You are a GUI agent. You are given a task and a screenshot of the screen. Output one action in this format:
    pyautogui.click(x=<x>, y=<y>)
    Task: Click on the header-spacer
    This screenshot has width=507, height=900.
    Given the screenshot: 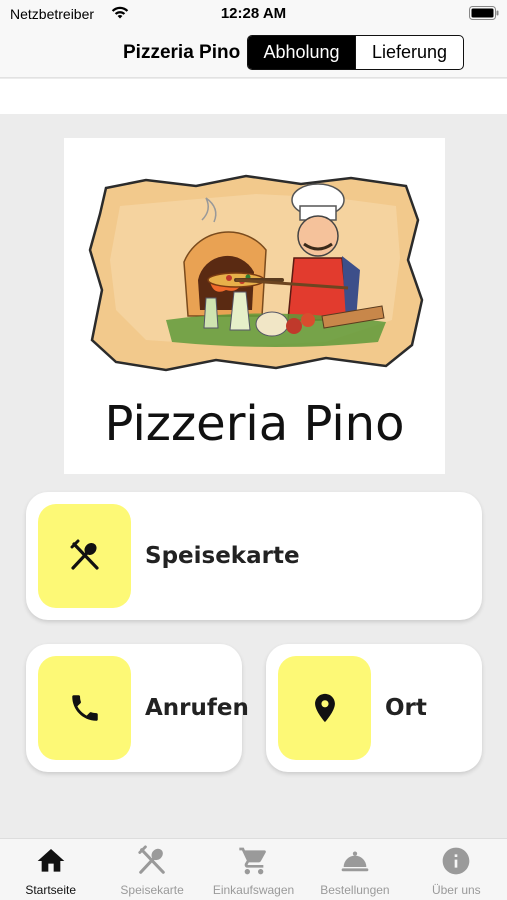 What is the action you would take?
    pyautogui.click(x=253, y=96)
    